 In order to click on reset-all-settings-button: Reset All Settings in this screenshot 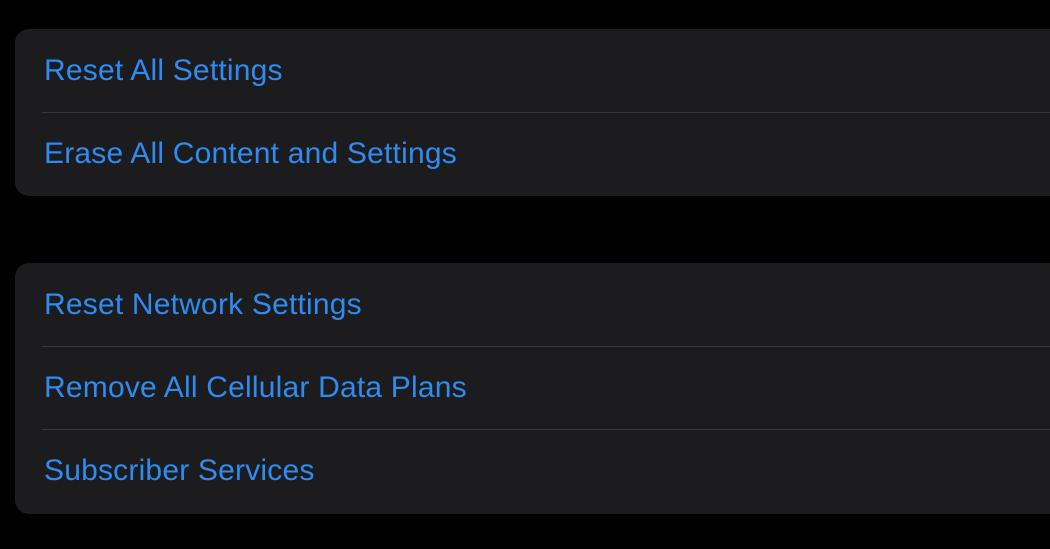, I will do `click(532, 70)`.